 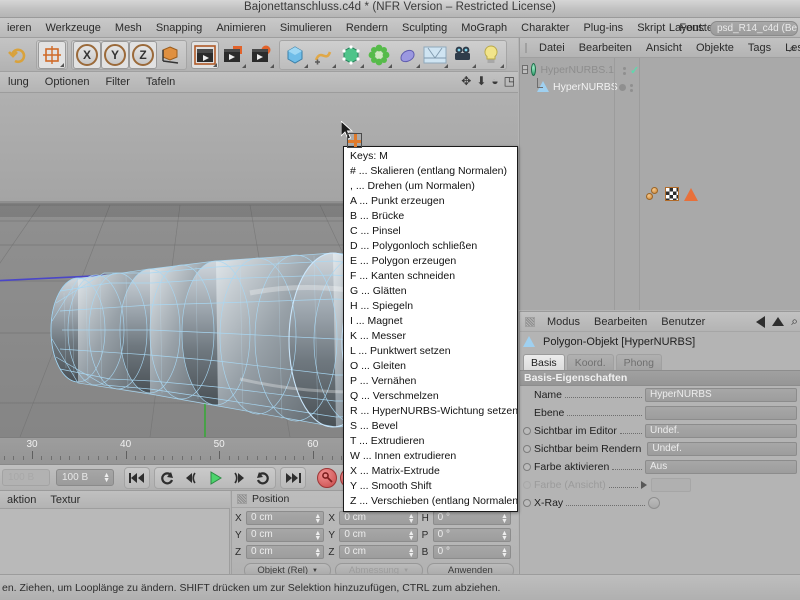 What do you see at coordinates (734, 28) in the screenshot?
I see `layout-selector: Layout: psd_R14_c4d (Ben` at bounding box center [734, 28].